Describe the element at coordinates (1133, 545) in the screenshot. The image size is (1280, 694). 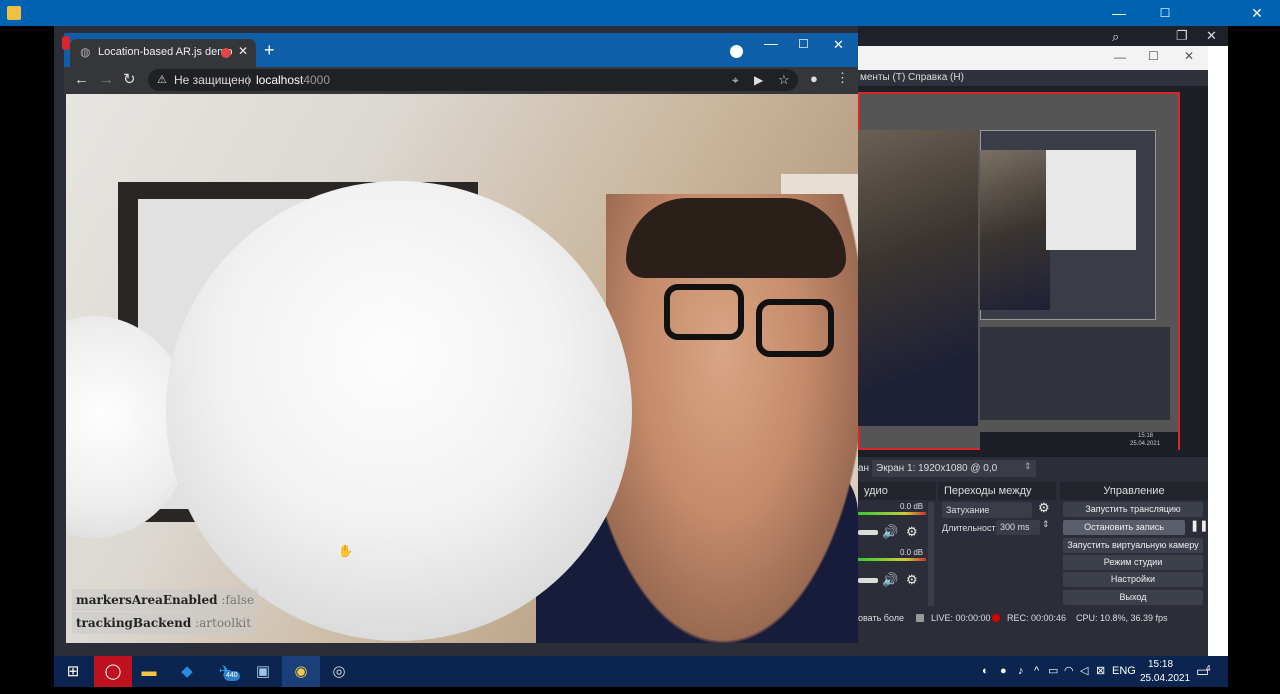
I see `start-virtual-camera-button: Запустить виртуальную камеру` at that location.